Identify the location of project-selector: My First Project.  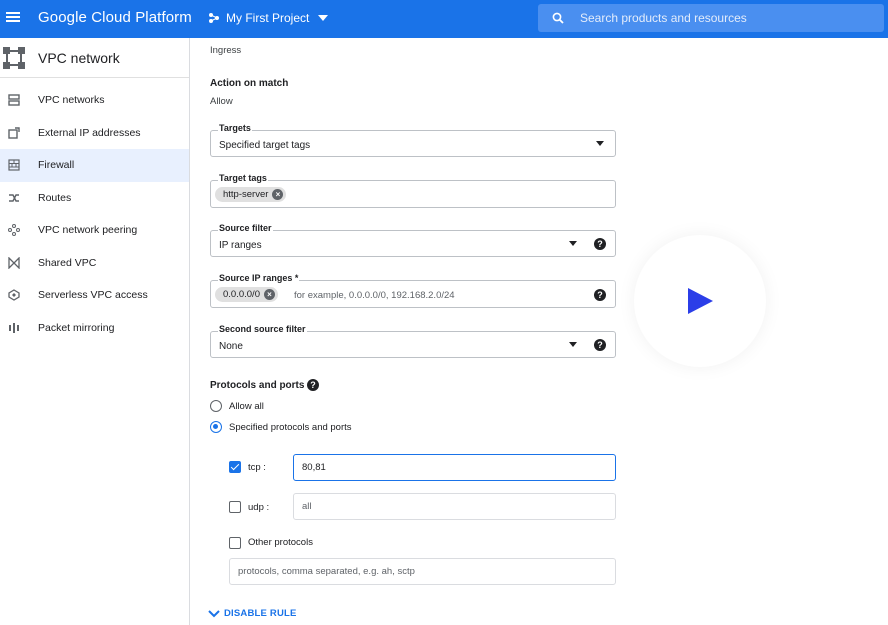
(268, 18).